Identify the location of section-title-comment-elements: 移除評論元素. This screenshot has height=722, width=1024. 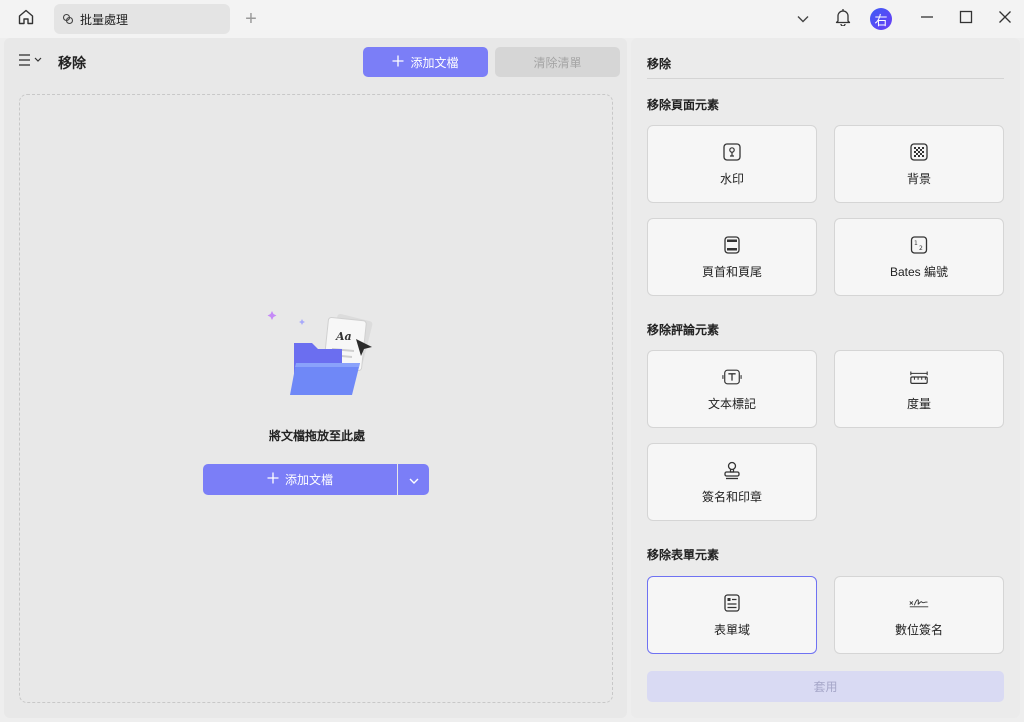
(683, 330).